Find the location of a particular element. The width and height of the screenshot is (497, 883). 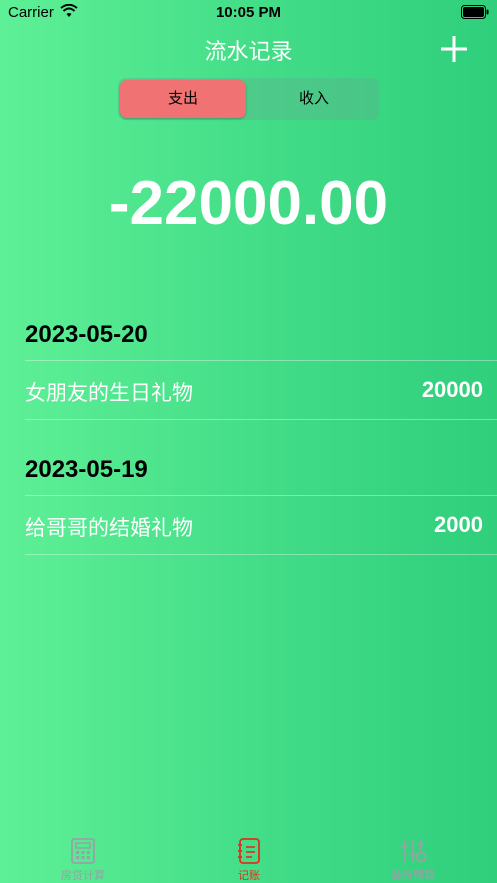

tab-mortgage-calc: 房贷计算 is located at coordinates (83, 858).